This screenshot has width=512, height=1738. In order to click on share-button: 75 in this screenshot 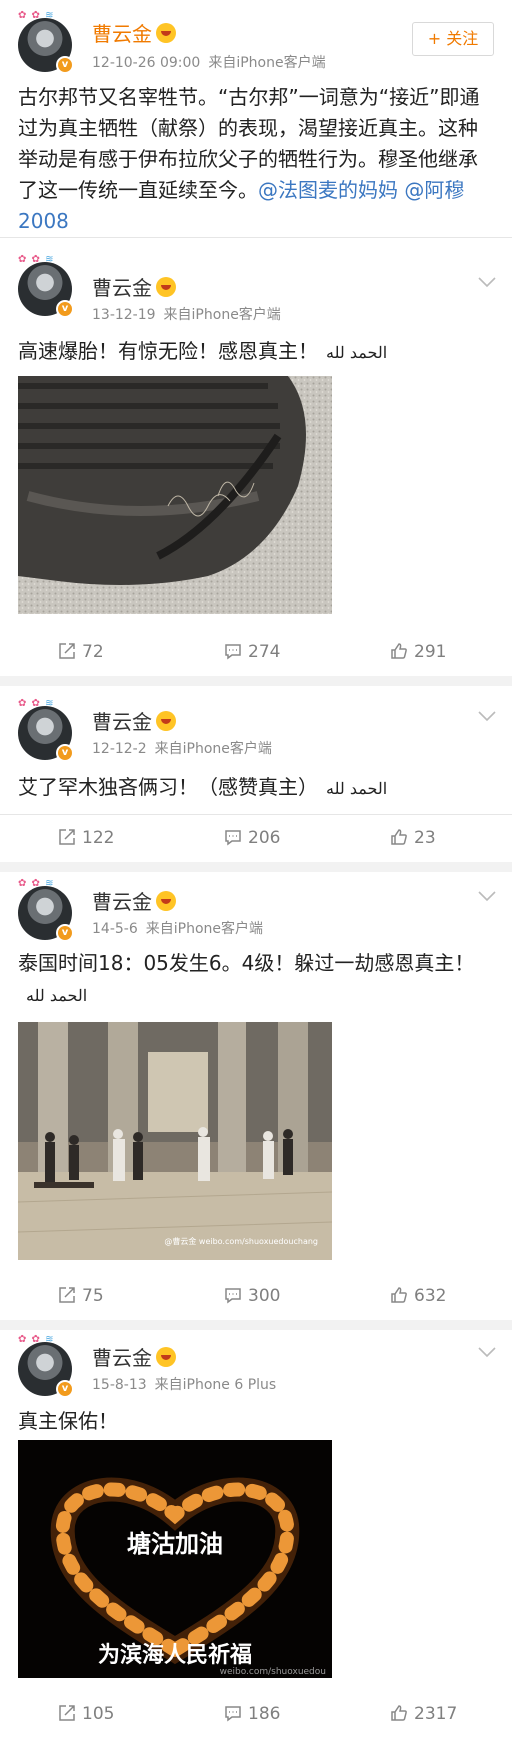, I will do `click(81, 1296)`.